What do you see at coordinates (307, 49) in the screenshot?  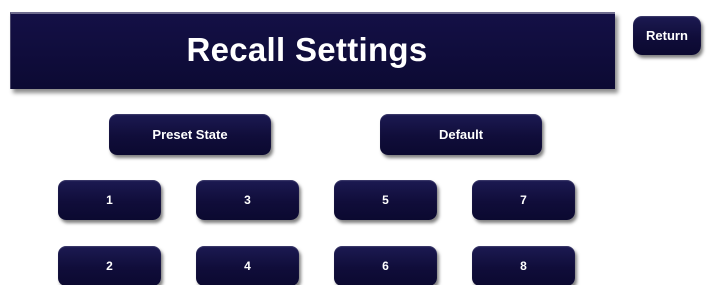 I see `page-title: Recall Settings` at bounding box center [307, 49].